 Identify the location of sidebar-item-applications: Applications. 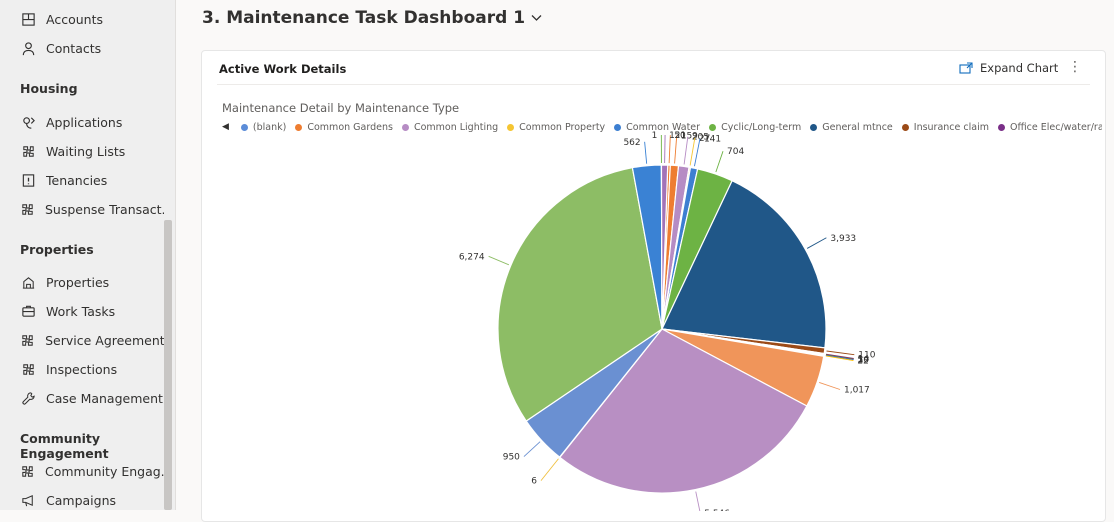
(82, 122).